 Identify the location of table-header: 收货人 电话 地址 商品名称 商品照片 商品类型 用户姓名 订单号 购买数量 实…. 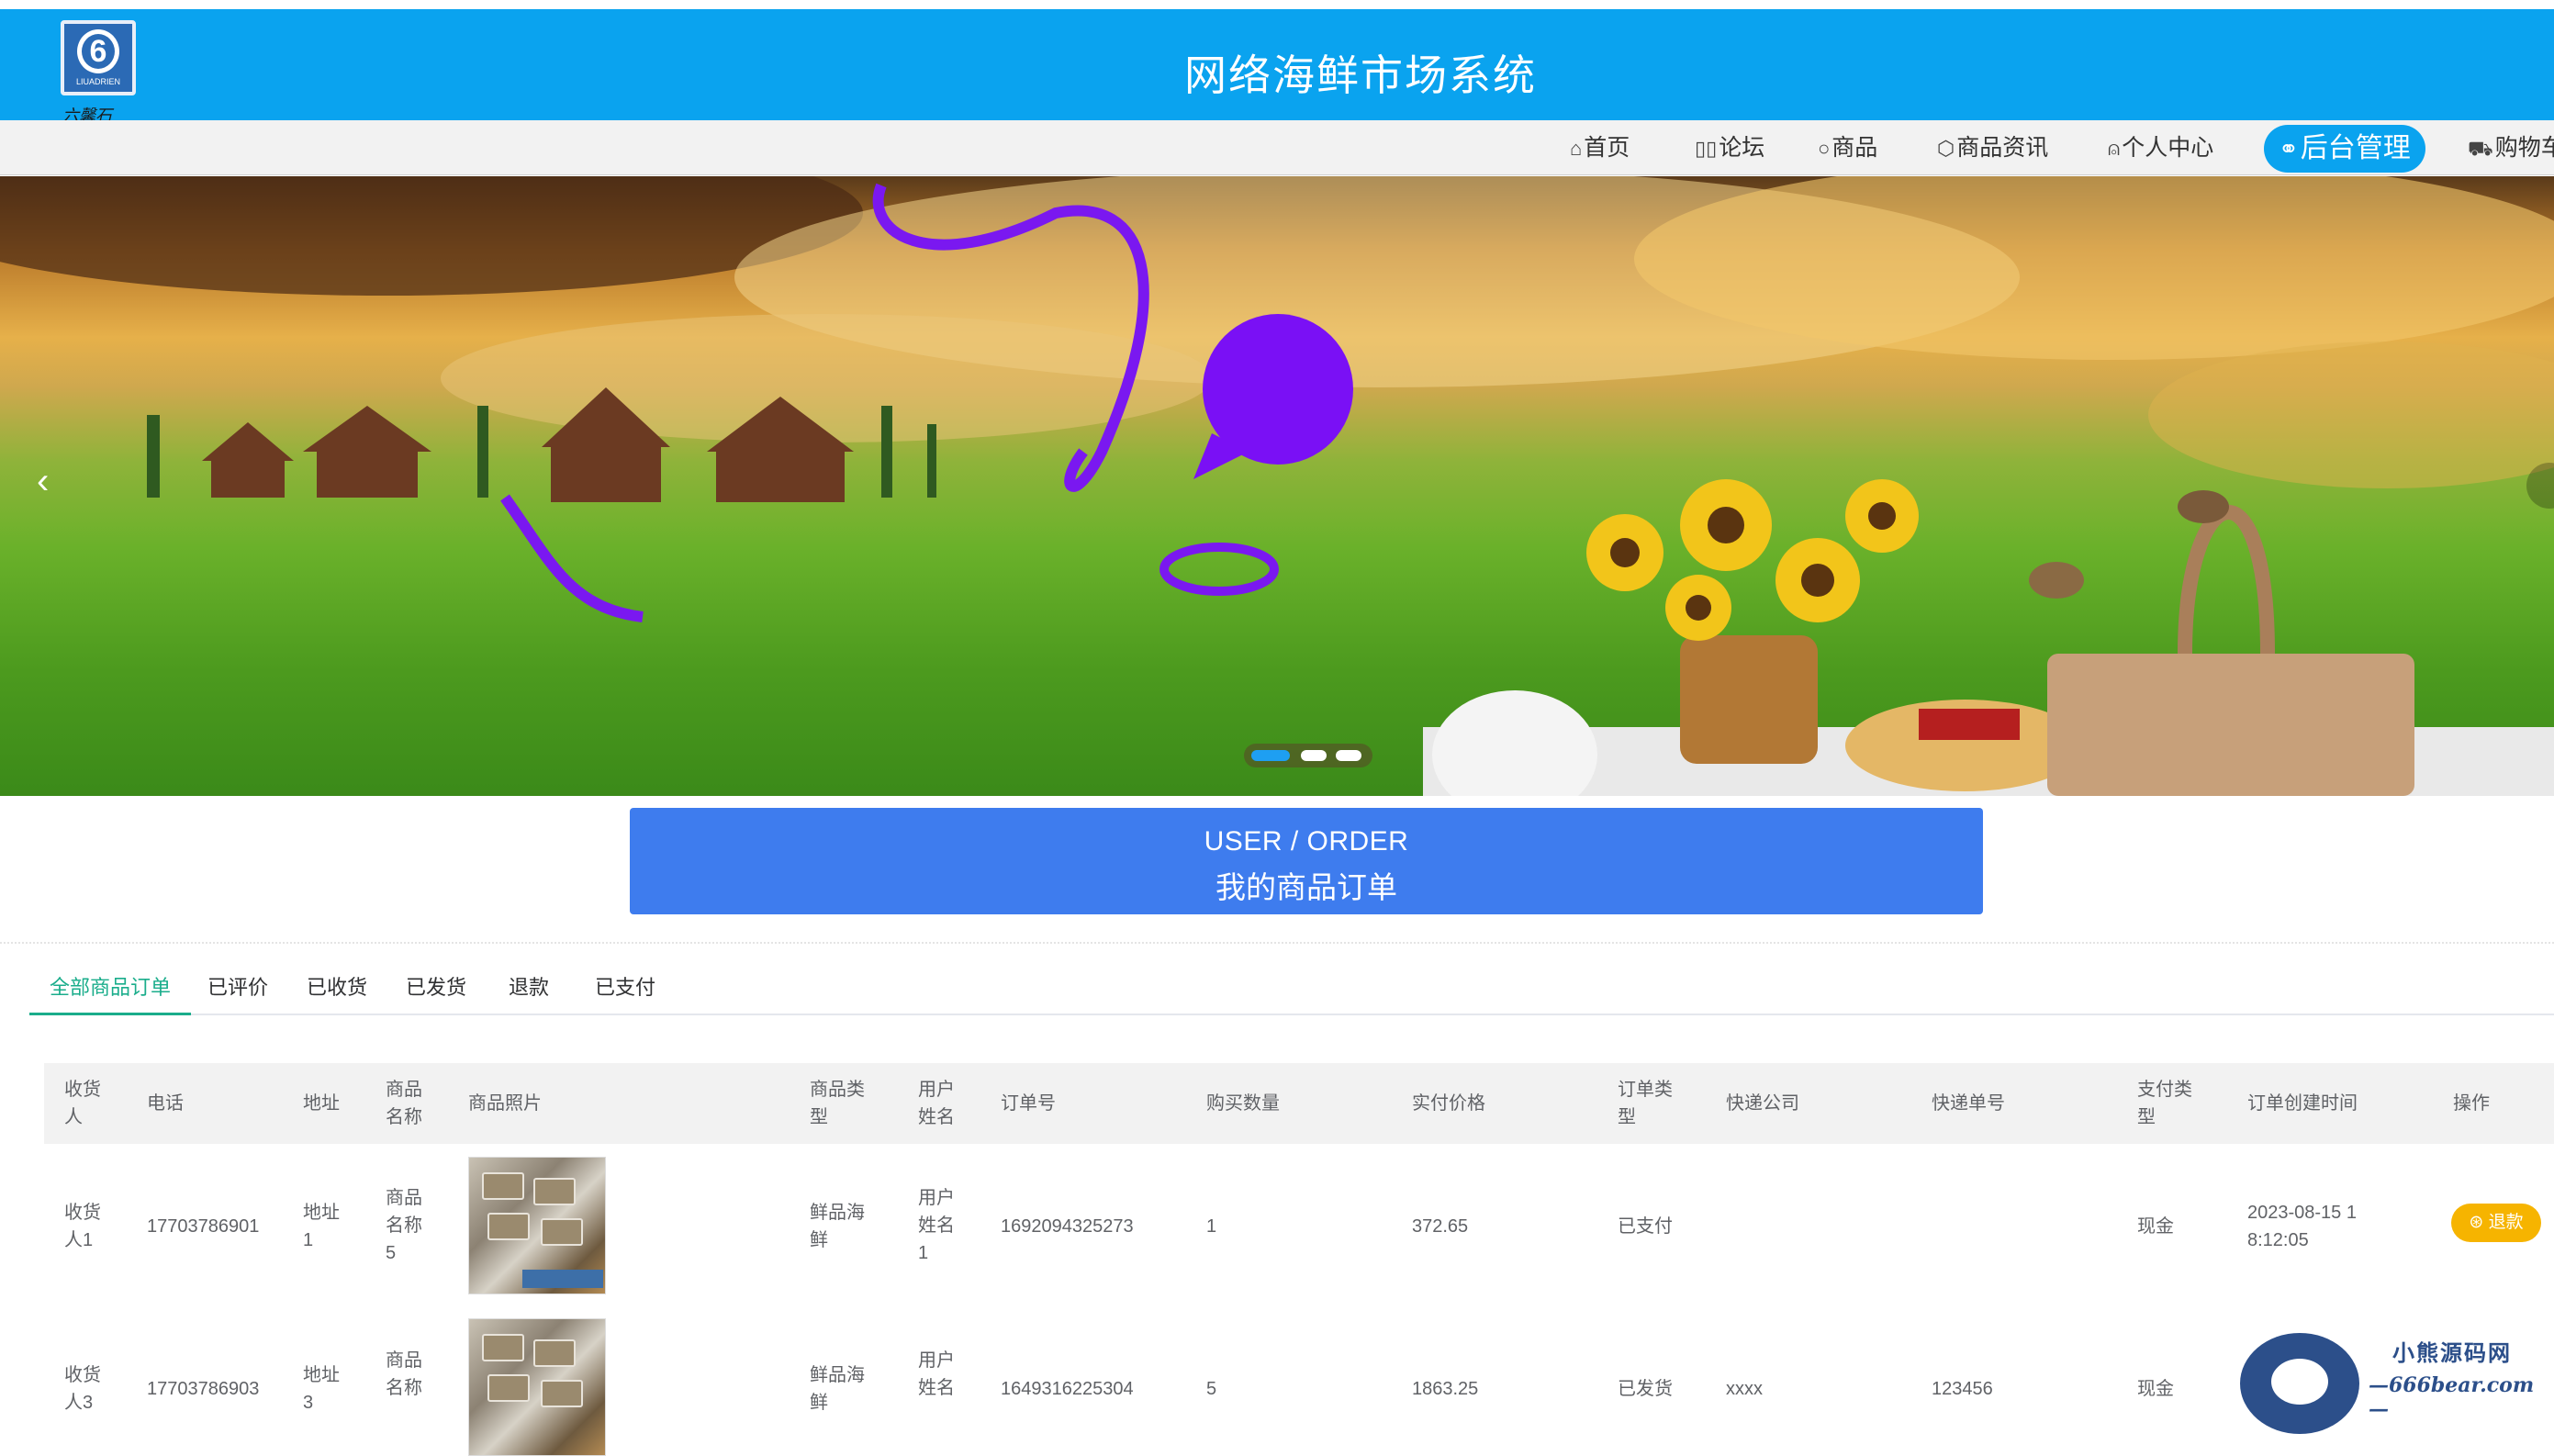
(1299, 1103).